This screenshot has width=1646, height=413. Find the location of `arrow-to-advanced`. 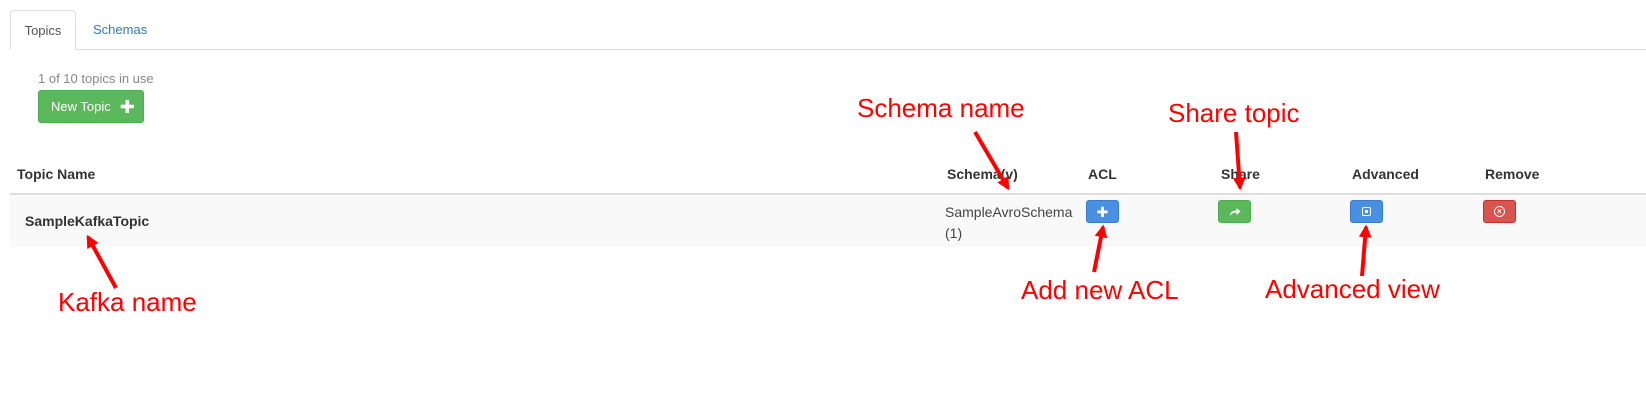

arrow-to-advanced is located at coordinates (1365, 250).